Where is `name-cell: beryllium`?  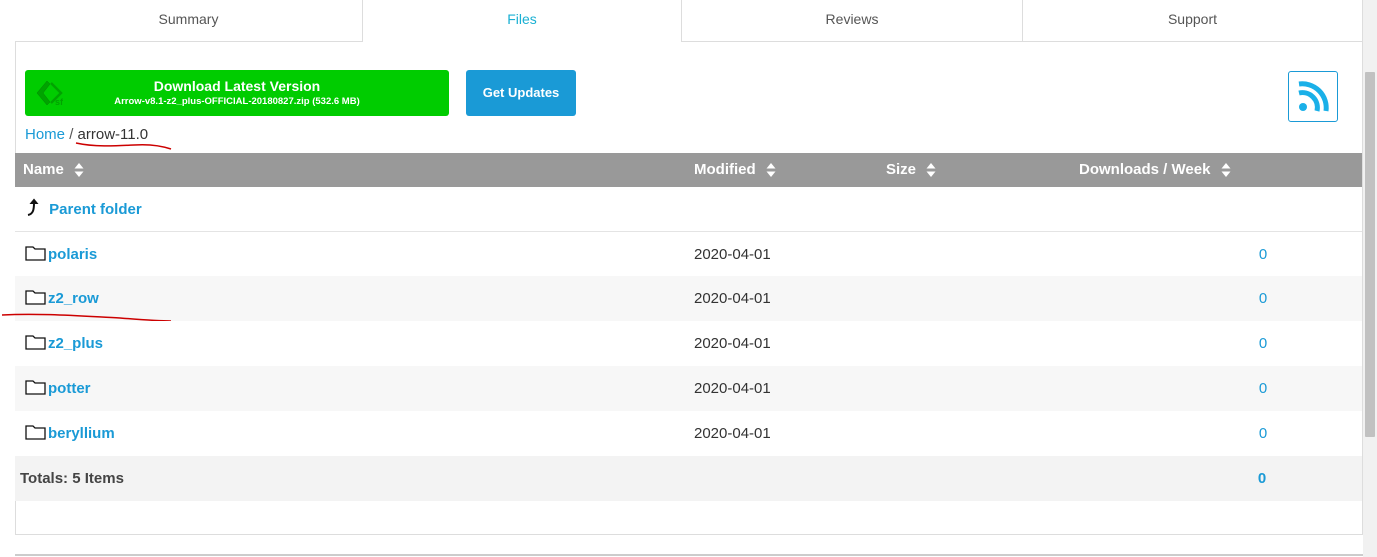
name-cell: beryllium is located at coordinates (70, 433).